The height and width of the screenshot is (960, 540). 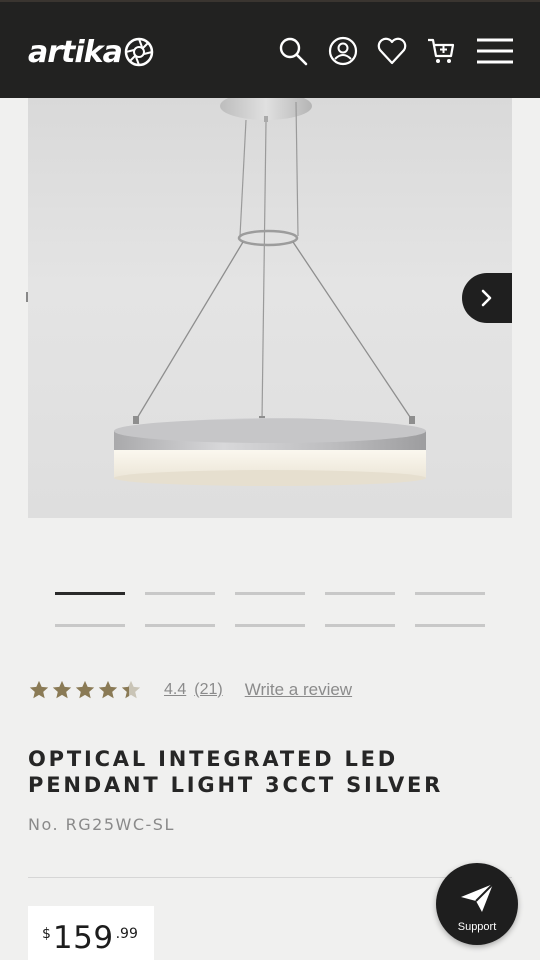 I want to click on logo-wordmark: artika, so click(x=75, y=52).